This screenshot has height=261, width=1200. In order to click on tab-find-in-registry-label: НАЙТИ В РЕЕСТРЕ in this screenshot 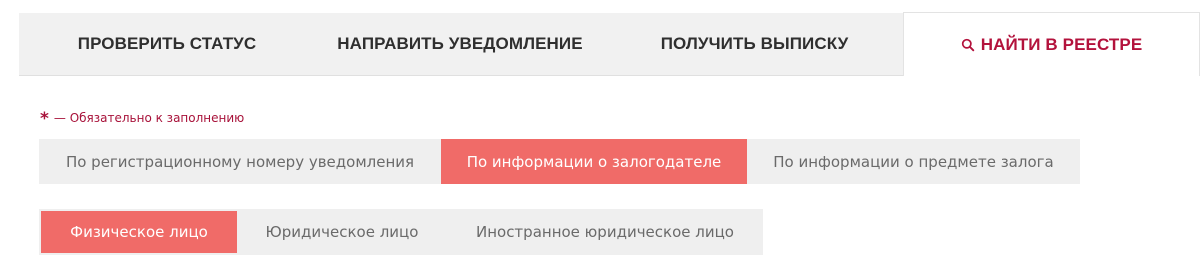, I will do `click(1061, 44)`.